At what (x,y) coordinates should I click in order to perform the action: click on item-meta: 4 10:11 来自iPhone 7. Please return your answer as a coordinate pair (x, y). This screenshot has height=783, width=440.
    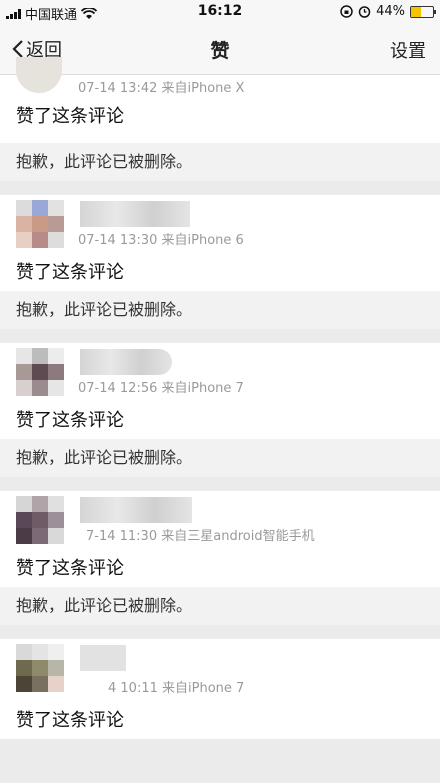
    Looking at the image, I should click on (176, 688).